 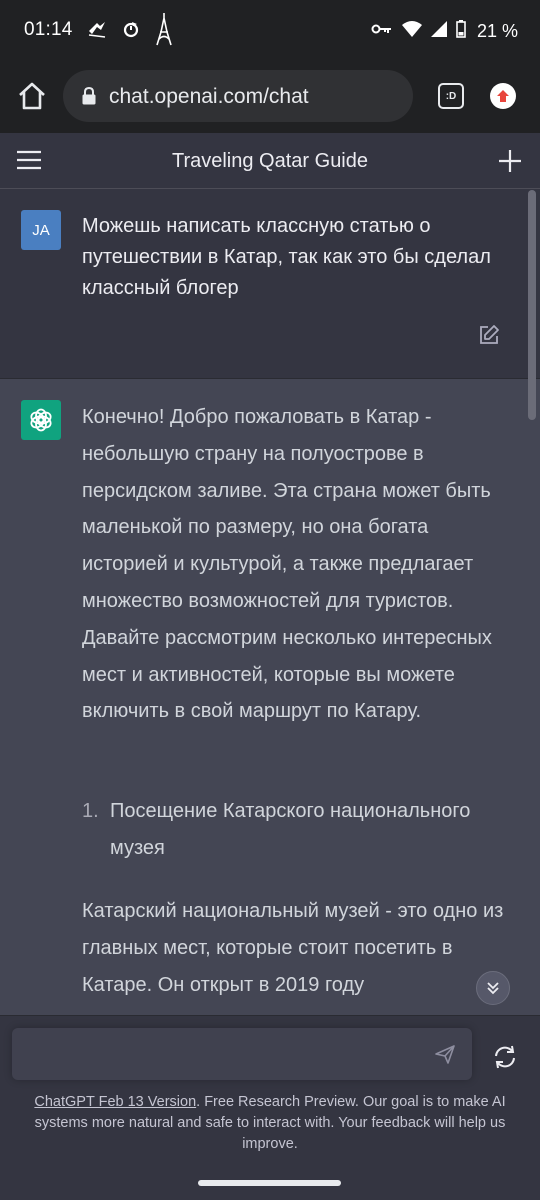 What do you see at coordinates (438, 31) in the screenshot?
I see `signal-icon` at bounding box center [438, 31].